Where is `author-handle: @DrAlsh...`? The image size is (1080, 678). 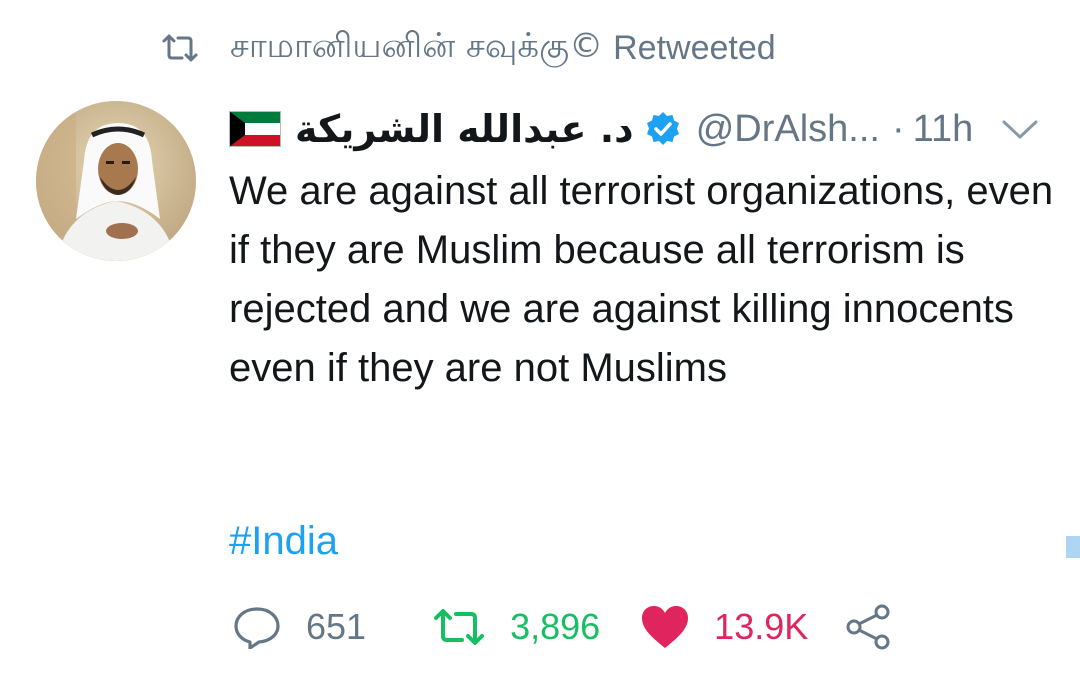
author-handle: @DrAlsh... is located at coordinates (788, 129).